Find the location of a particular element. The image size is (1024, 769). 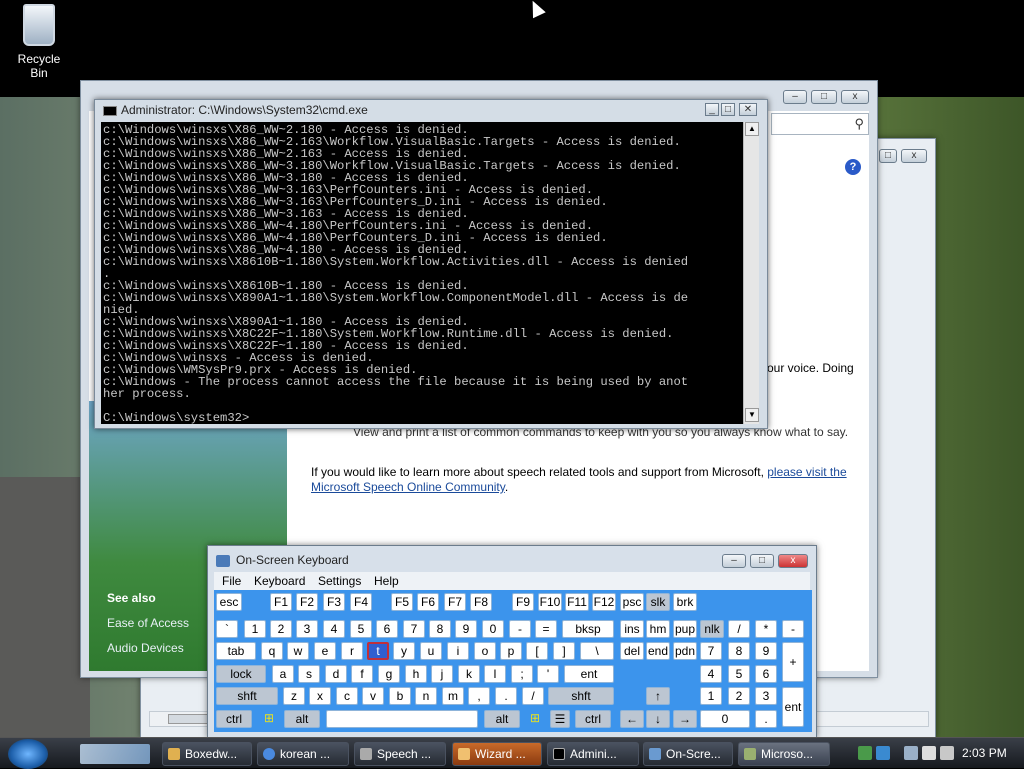

scroll-thumb is located at coordinates (188, 719).